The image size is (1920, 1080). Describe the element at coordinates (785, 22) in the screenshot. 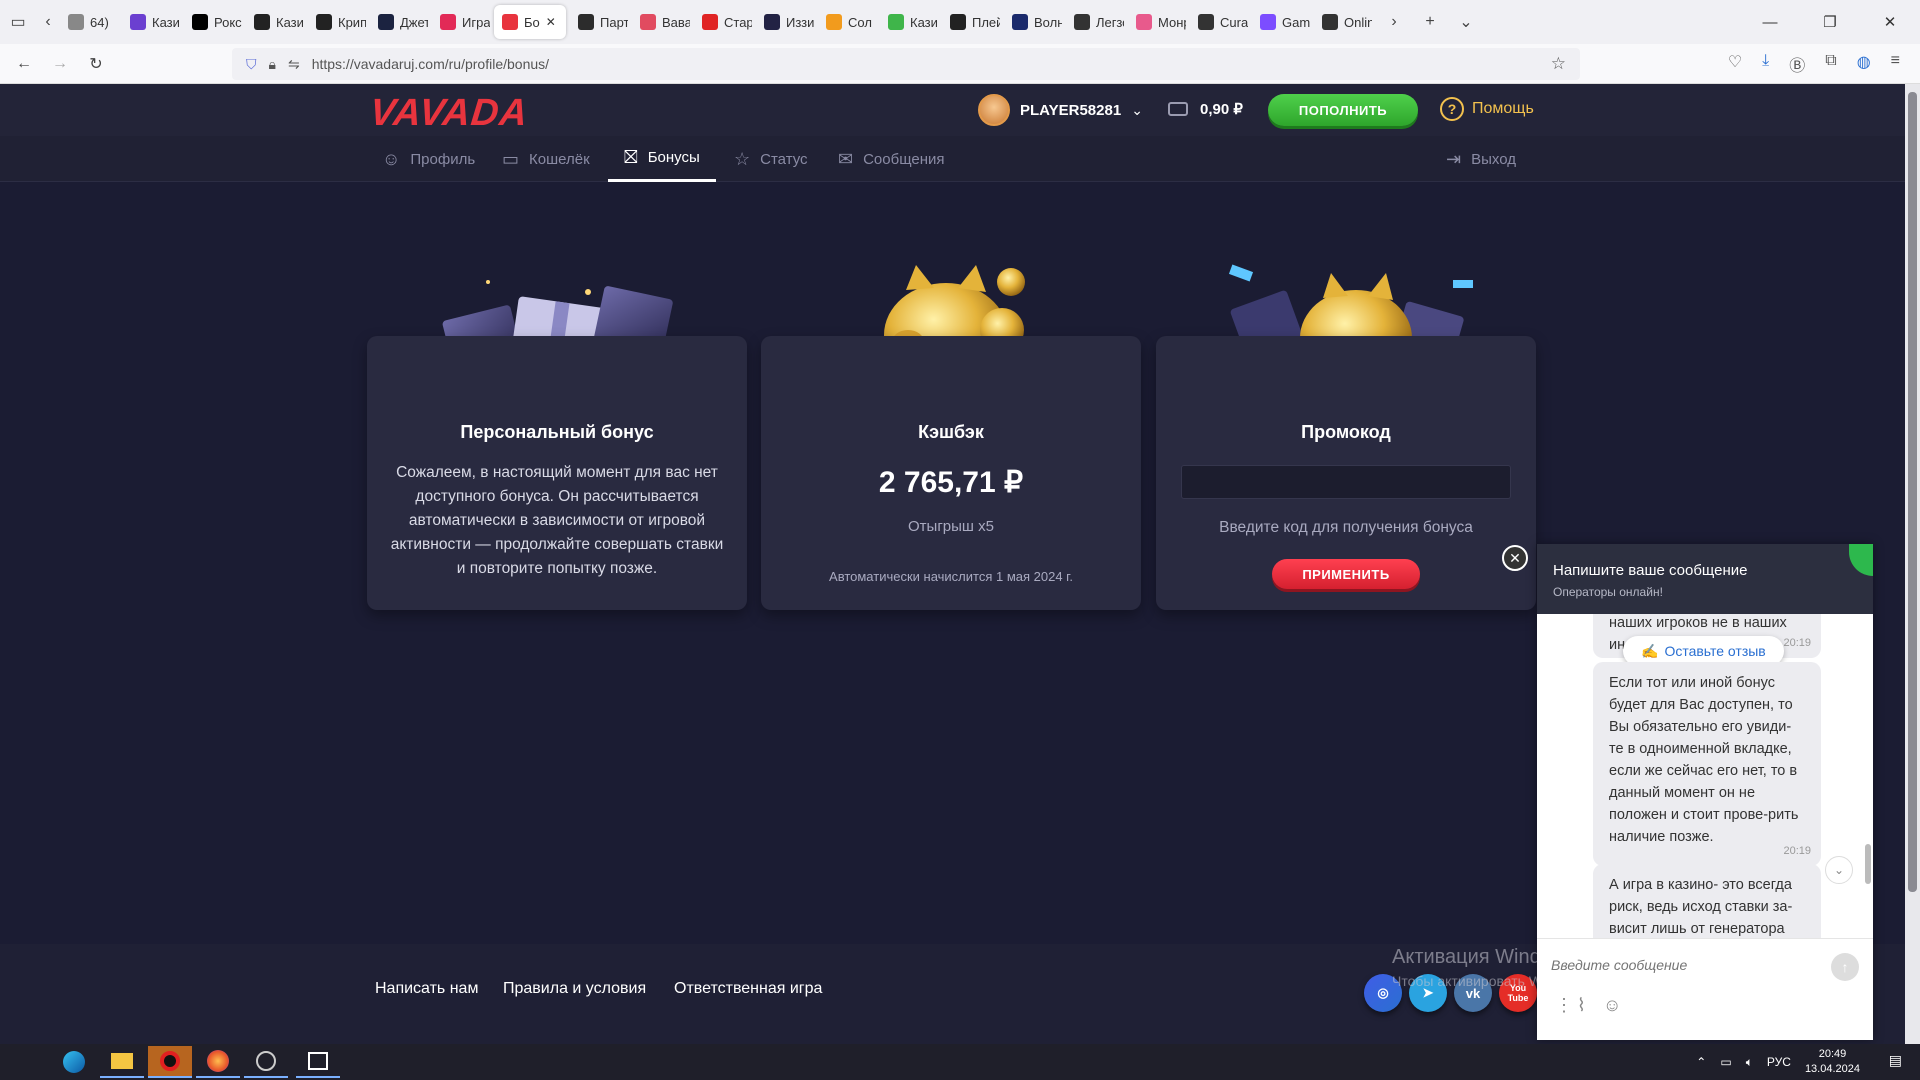

I see `browser-tab: Иззи` at that location.